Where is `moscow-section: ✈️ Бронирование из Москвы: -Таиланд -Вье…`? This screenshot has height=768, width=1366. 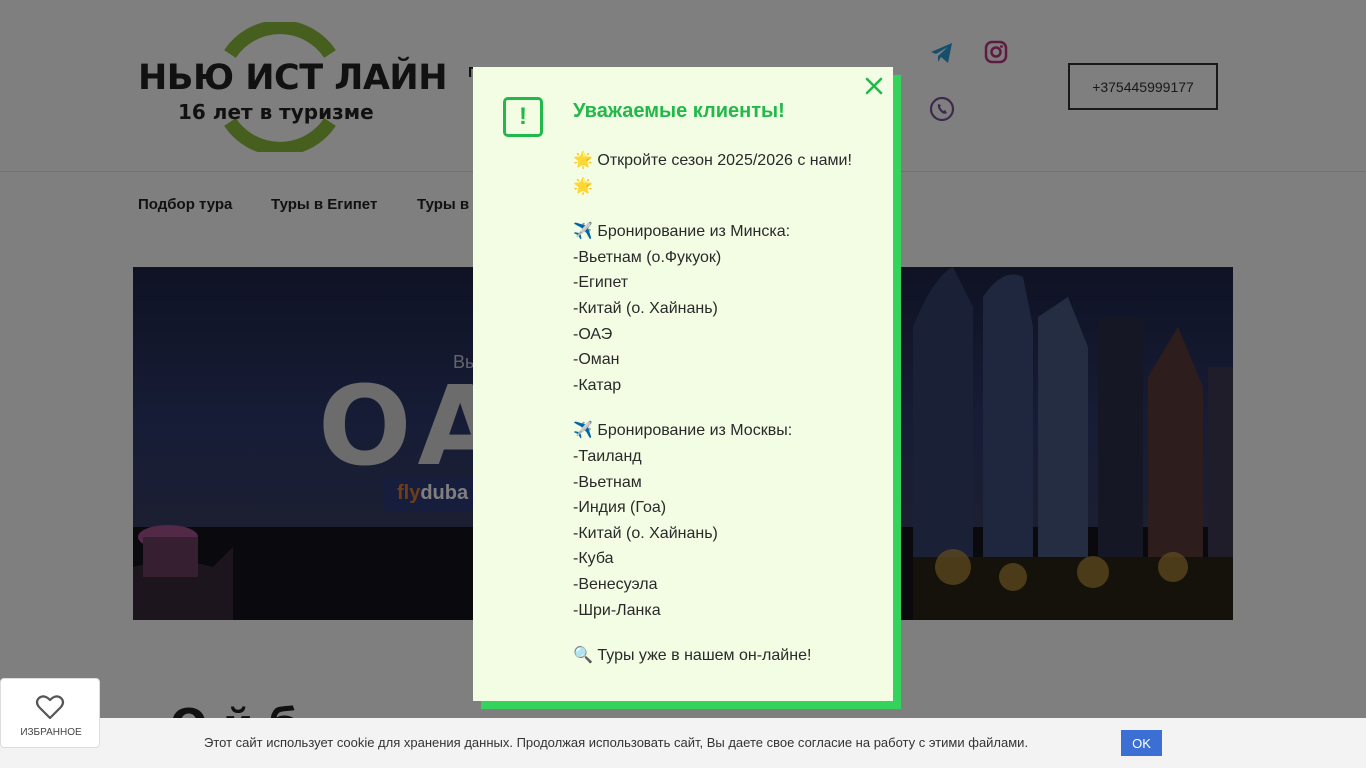
moscow-section: ✈️ Бронирование из Москвы: -Таиланд -Вье… is located at coordinates (718, 520).